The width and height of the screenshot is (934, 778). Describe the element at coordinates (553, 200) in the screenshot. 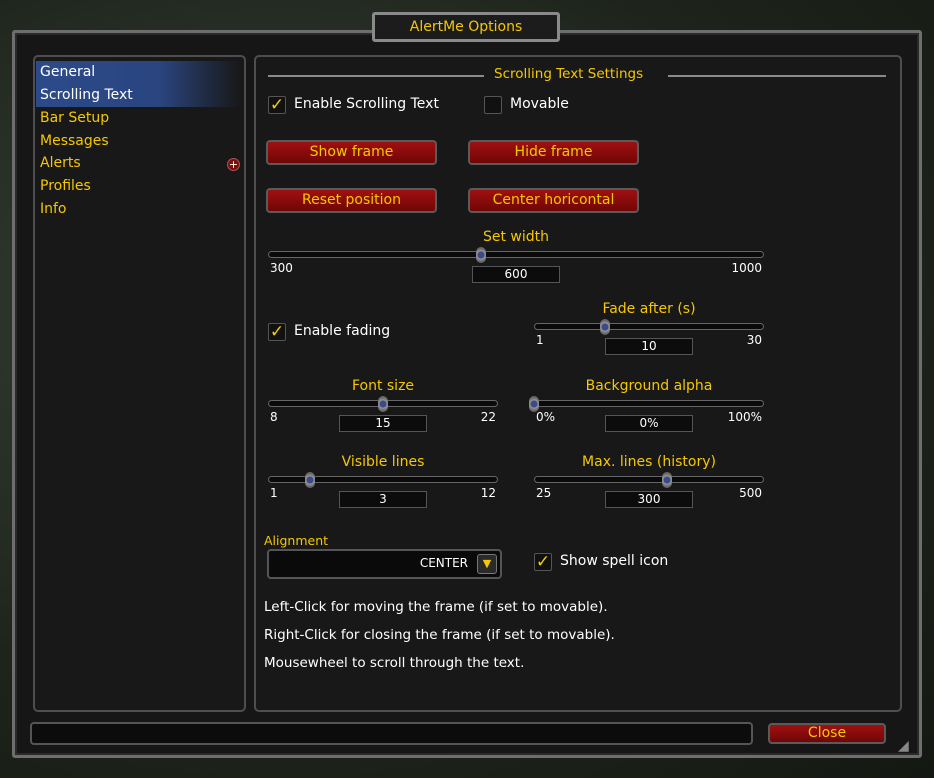

I see `center-horizontal-button: Center horicontal` at that location.